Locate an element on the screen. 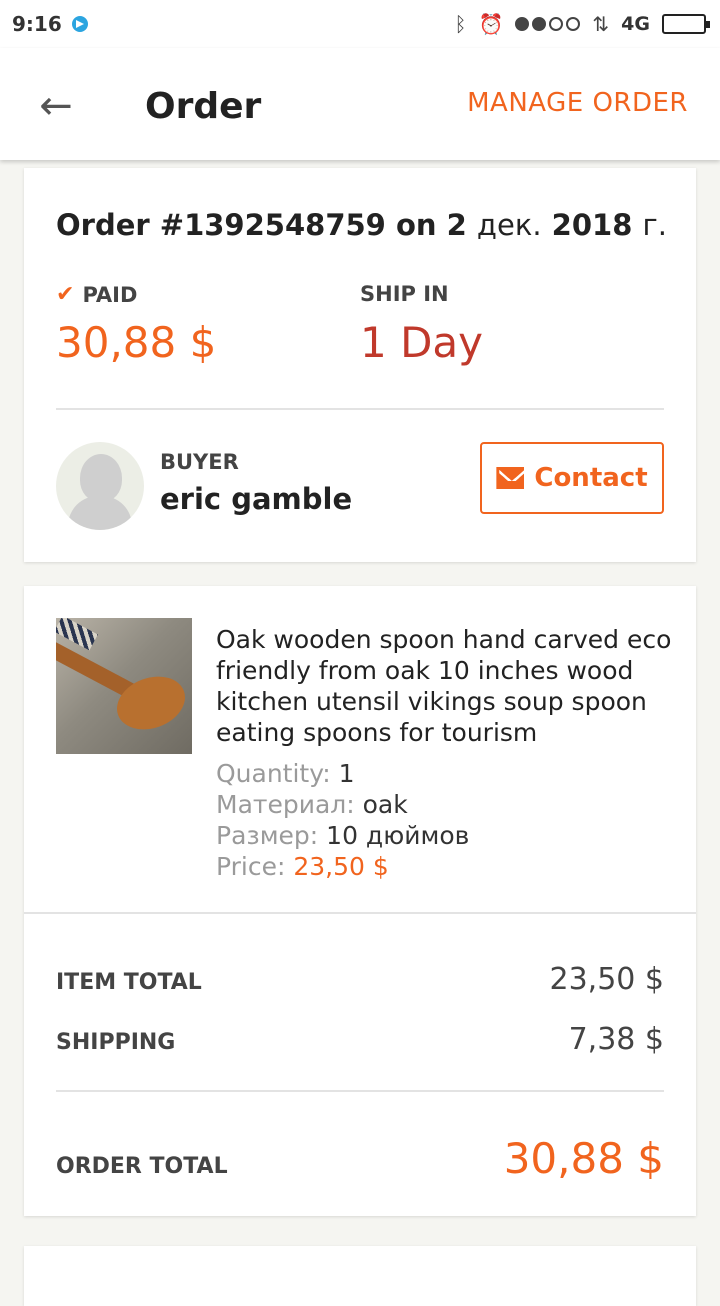 Image resolution: width=720 pixels, height=1306 pixels. attr-size: Размер: 10 дюймов is located at coordinates (343, 835).